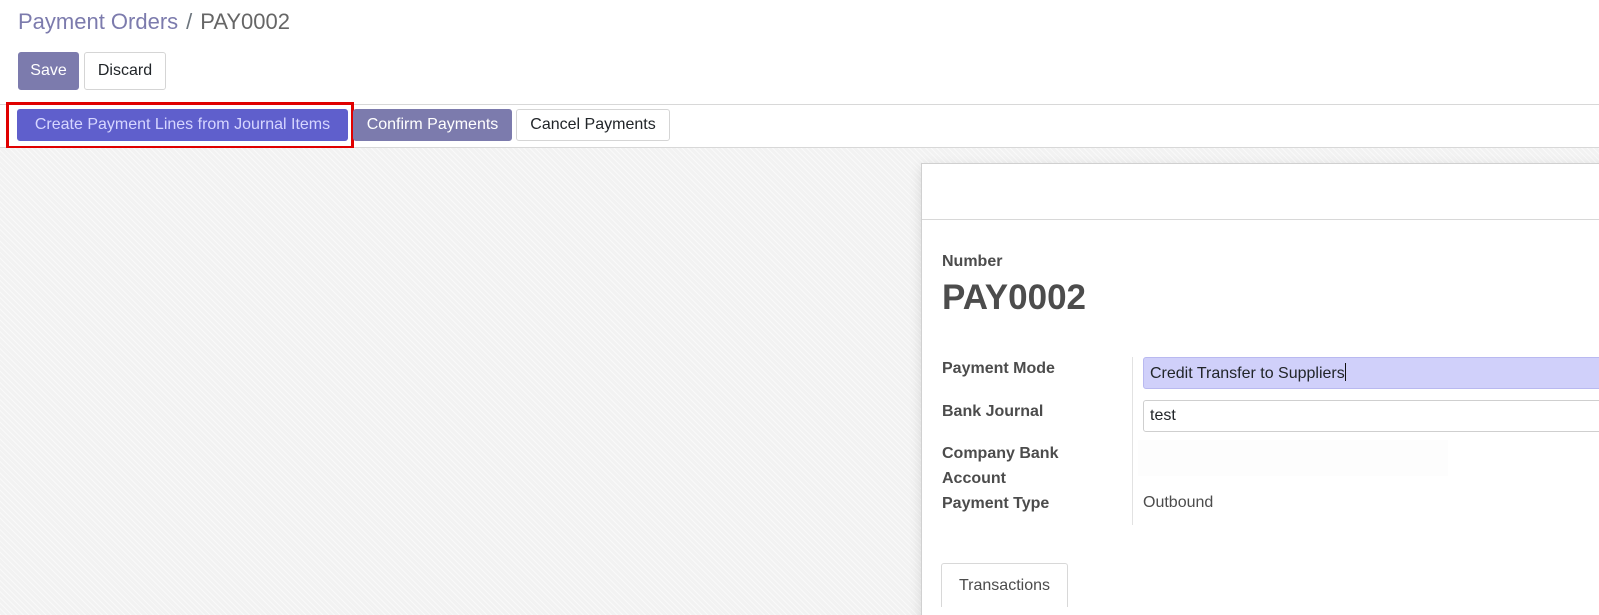 This screenshot has height=615, width=1599. I want to click on text-caret, so click(1345, 372).